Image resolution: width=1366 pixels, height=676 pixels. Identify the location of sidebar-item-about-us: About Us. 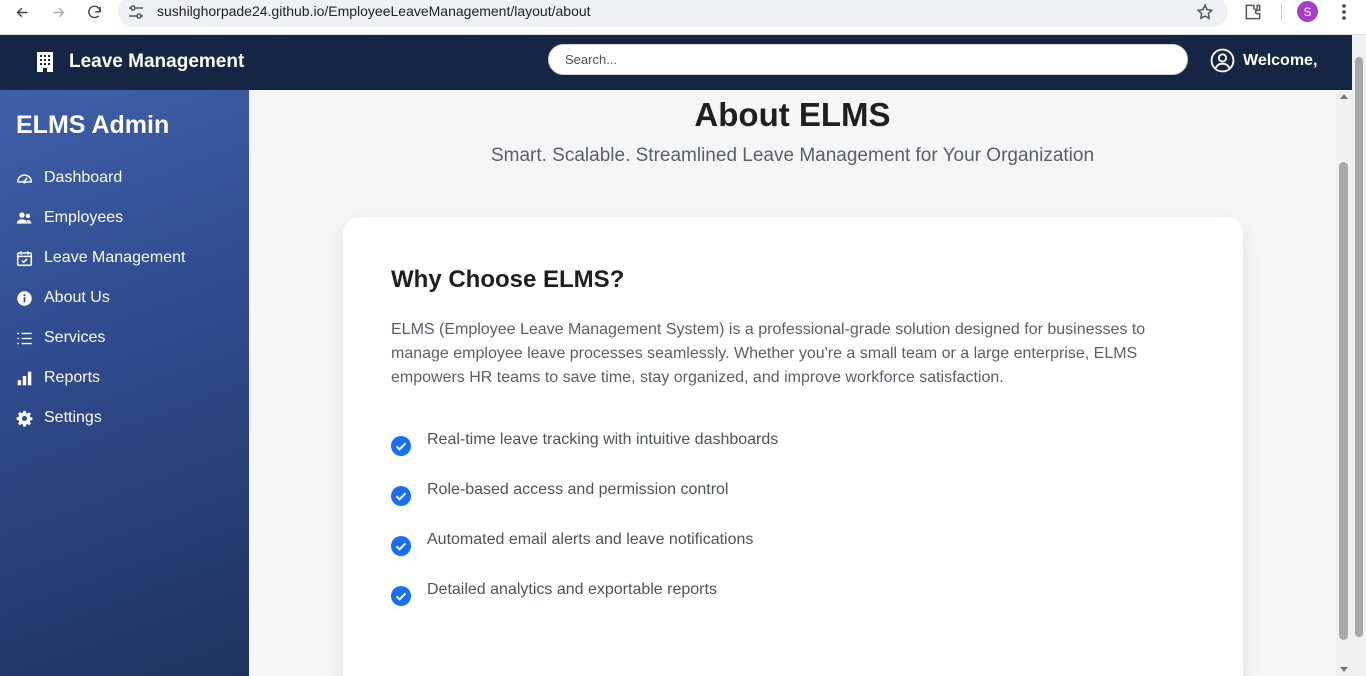
(124, 298).